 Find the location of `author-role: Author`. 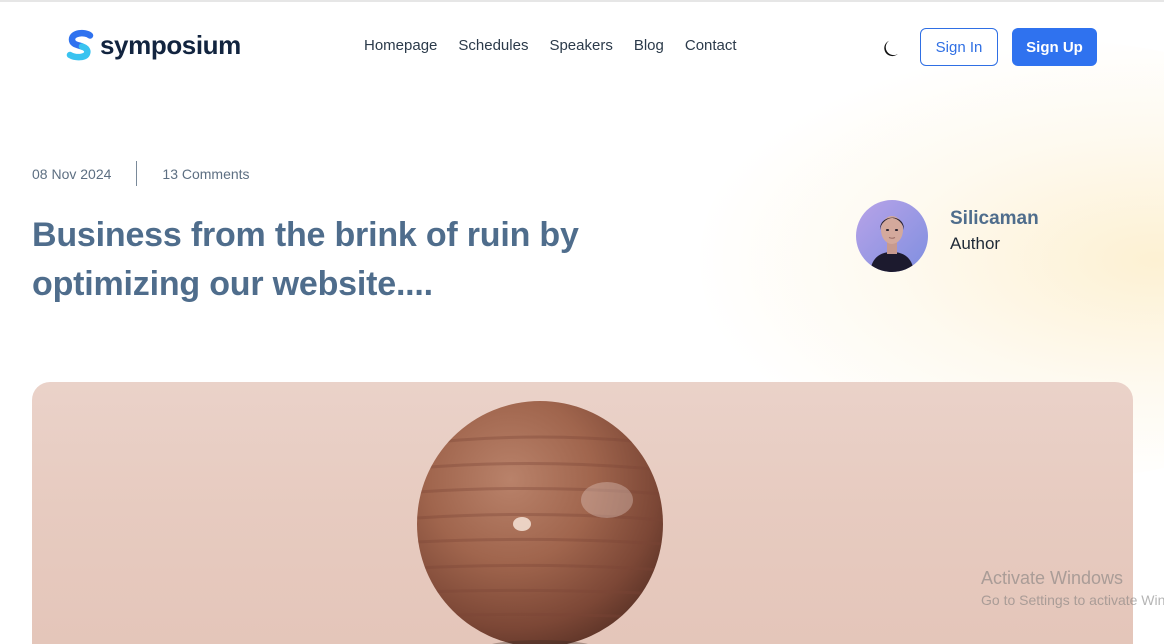

author-role: Author is located at coordinates (975, 243).